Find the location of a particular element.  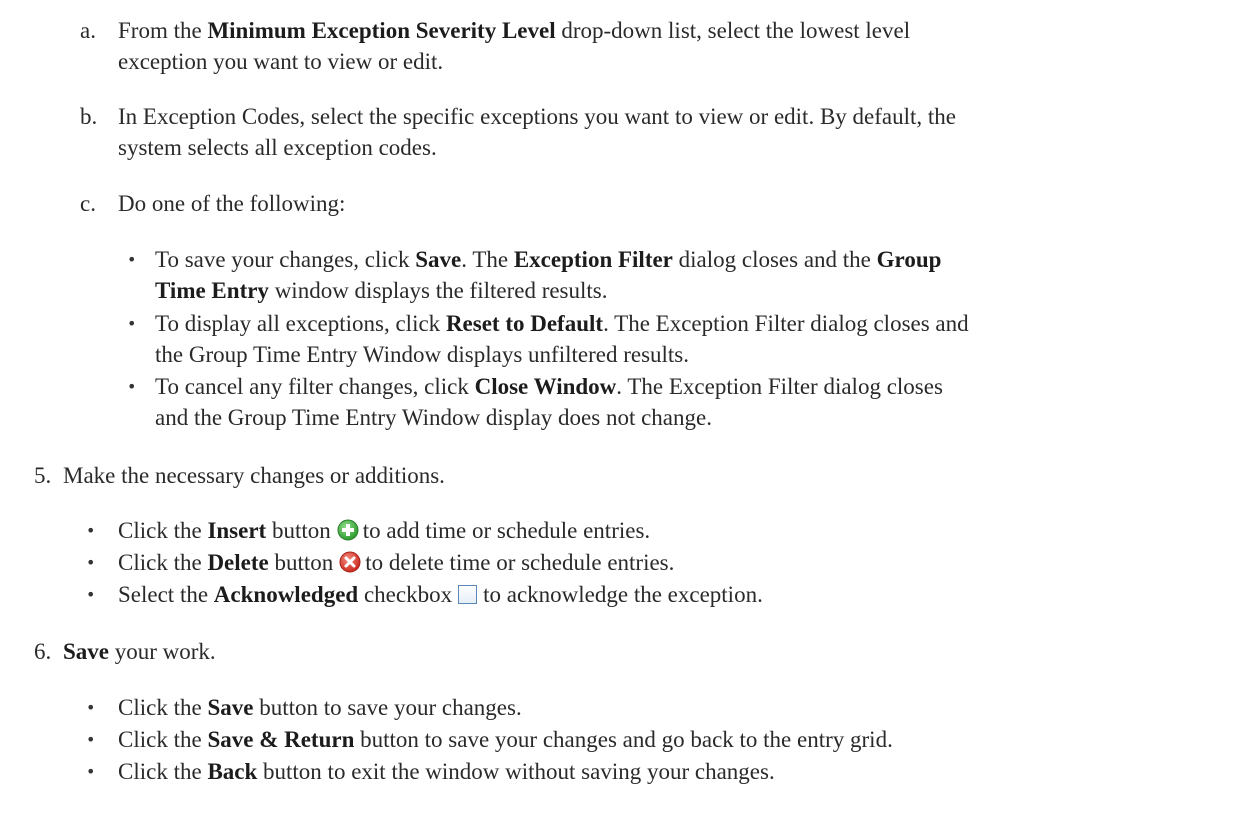

step-text: Make the necessary changes or additions. is located at coordinates (254, 475).